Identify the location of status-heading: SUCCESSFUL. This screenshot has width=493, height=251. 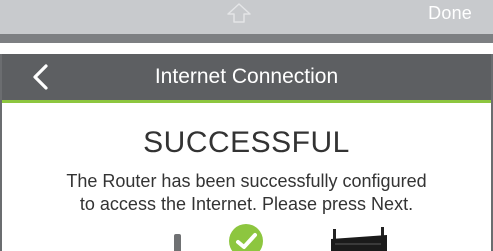
(246, 142).